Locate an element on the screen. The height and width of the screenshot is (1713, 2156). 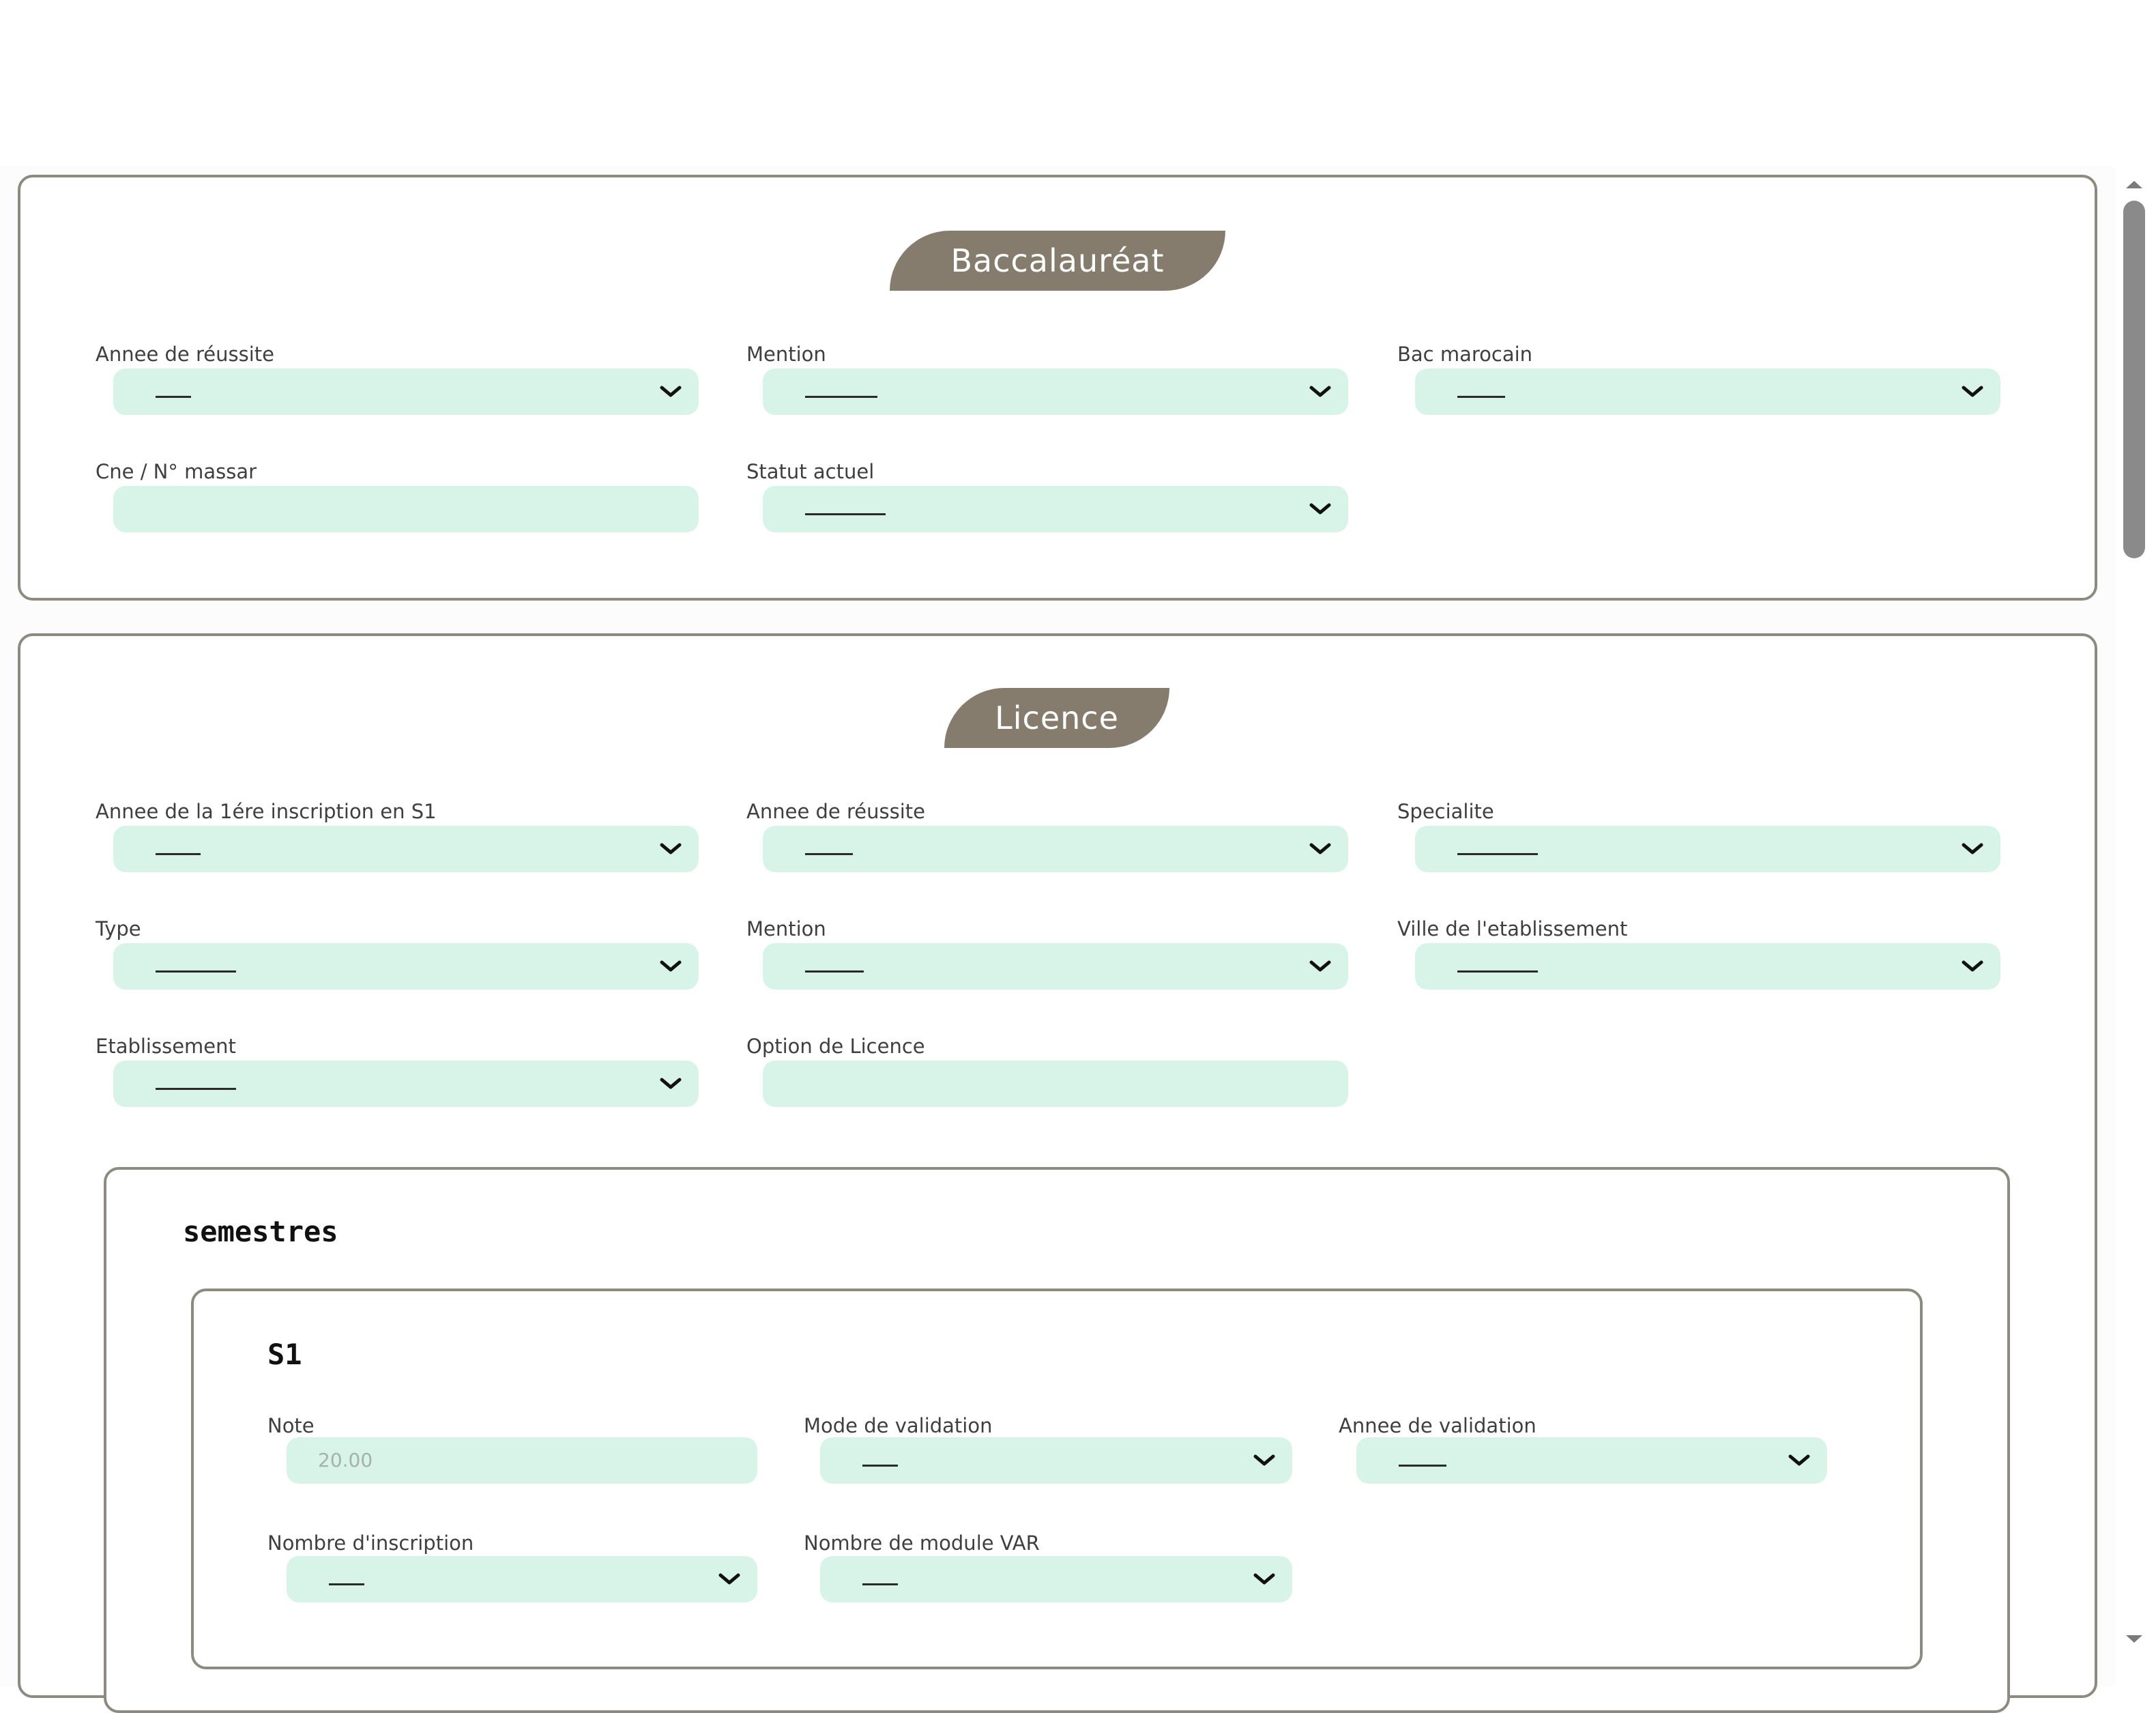
annee-reussite-label: Annee de réussite is located at coordinates (185, 354).